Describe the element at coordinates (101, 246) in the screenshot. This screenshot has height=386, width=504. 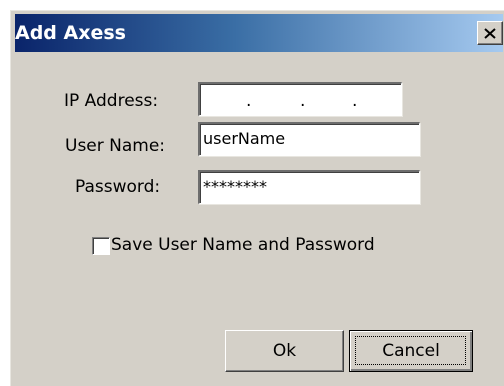
I see `save-credentials-checkbox` at that location.